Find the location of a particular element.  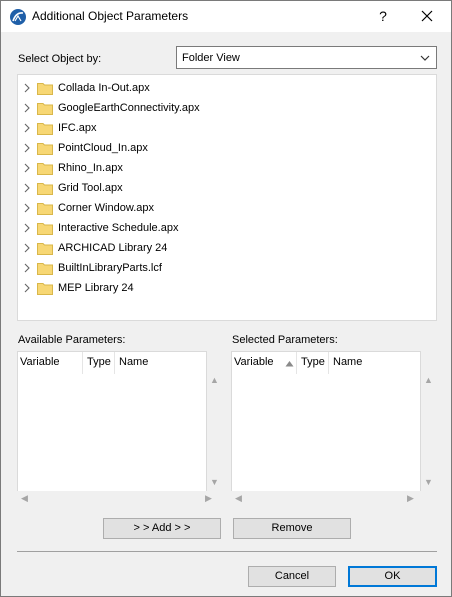

tree-item-label: Corner Window.apx is located at coordinates (106, 208).